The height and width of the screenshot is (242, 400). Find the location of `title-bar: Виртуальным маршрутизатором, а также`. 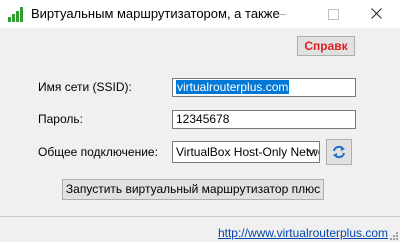

title-bar: Виртуальным маршрутизатором, а также is located at coordinates (200, 14).